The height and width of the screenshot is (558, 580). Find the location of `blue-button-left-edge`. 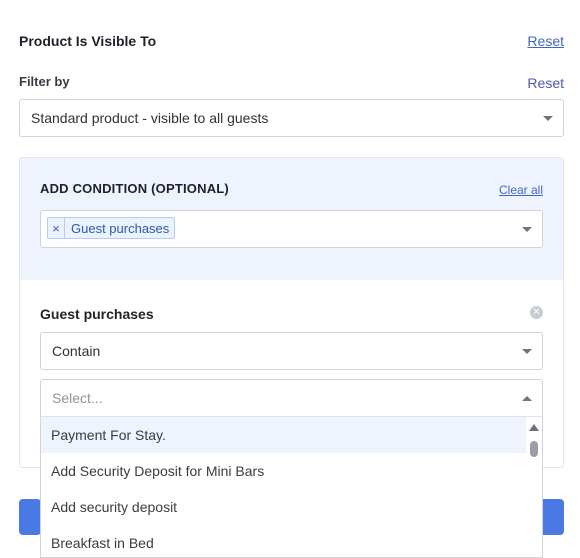

blue-button-left-edge is located at coordinates (30, 517).